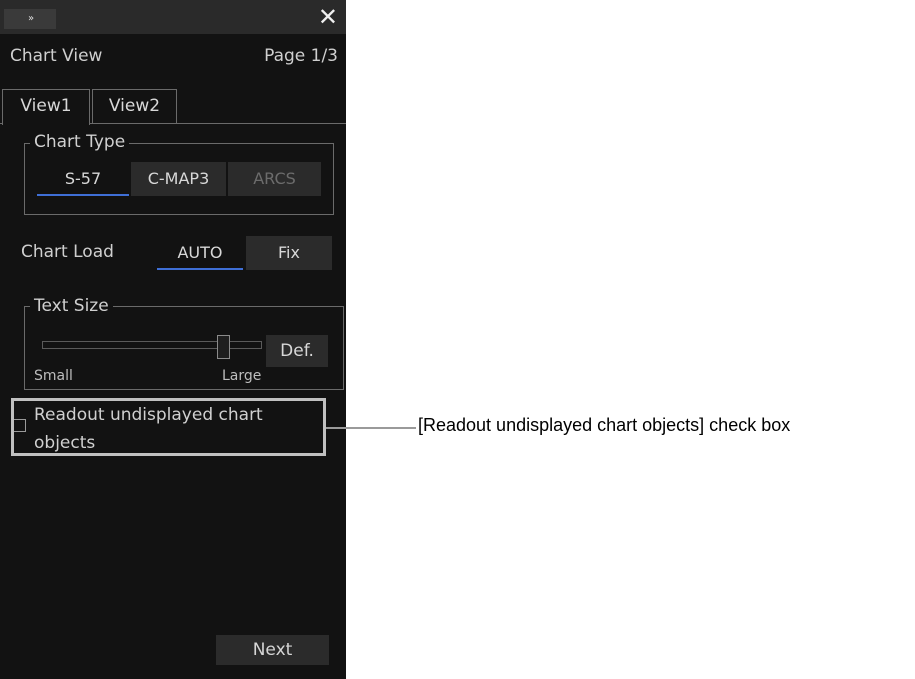 This screenshot has width=915, height=679. What do you see at coordinates (242, 376) in the screenshot?
I see `text-size-max-label: Large` at bounding box center [242, 376].